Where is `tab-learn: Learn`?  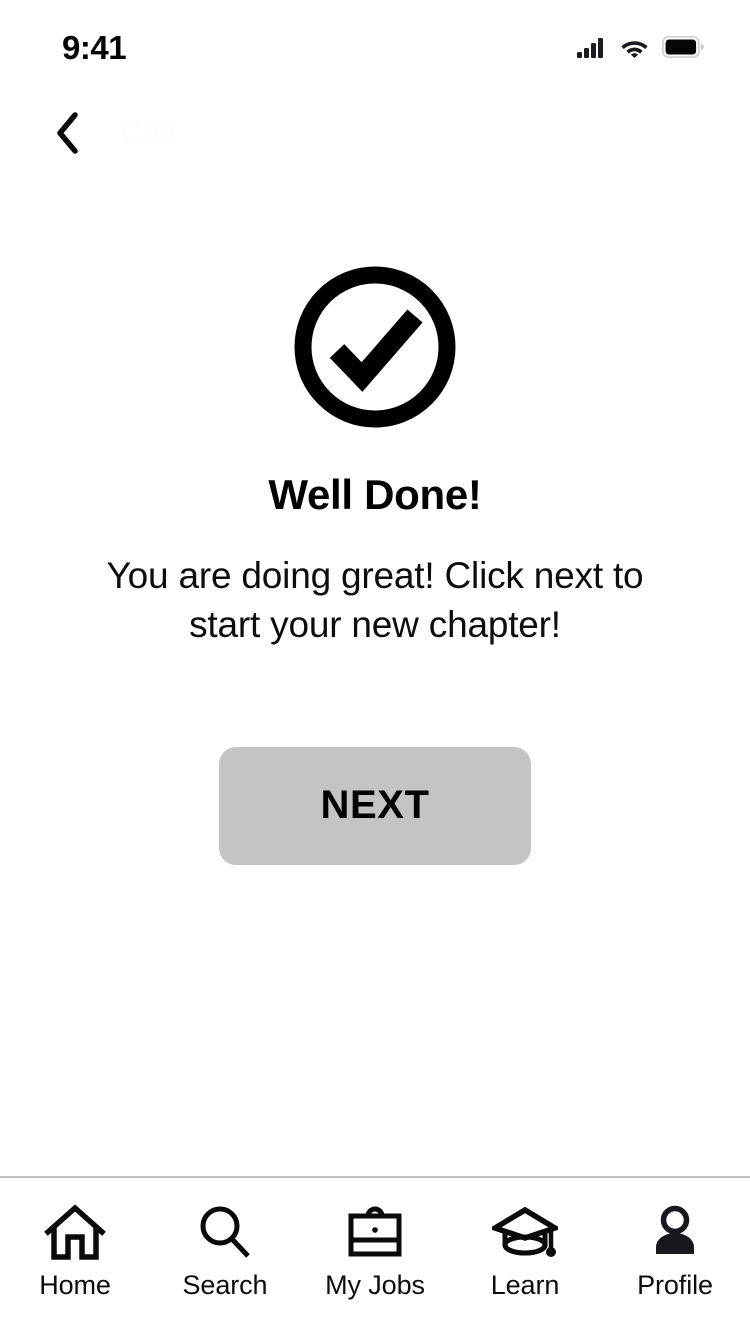 tab-learn: Learn is located at coordinates (525, 1250).